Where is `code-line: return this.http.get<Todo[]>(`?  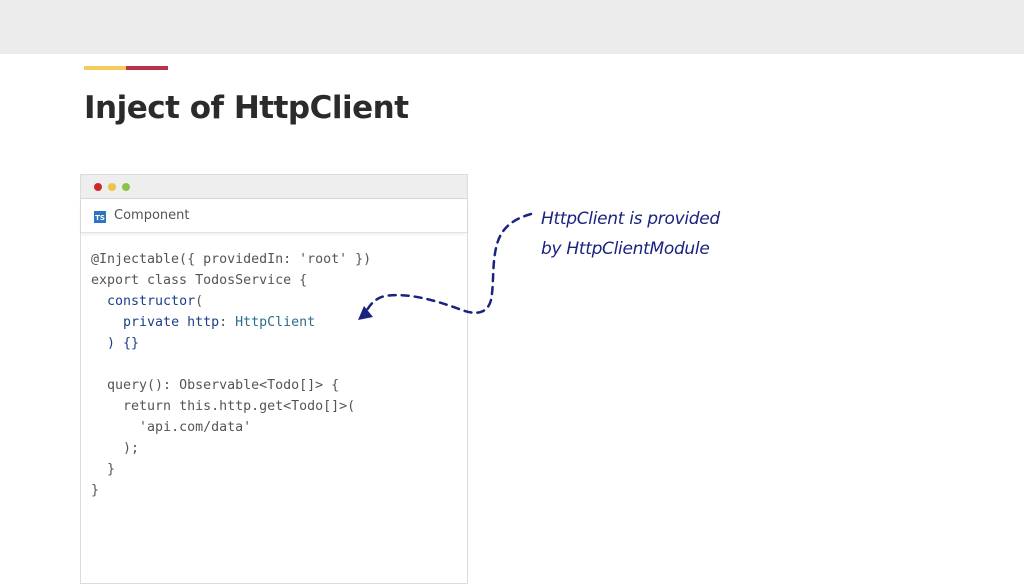 code-line: return this.http.get<Todo[]>( is located at coordinates (231, 406).